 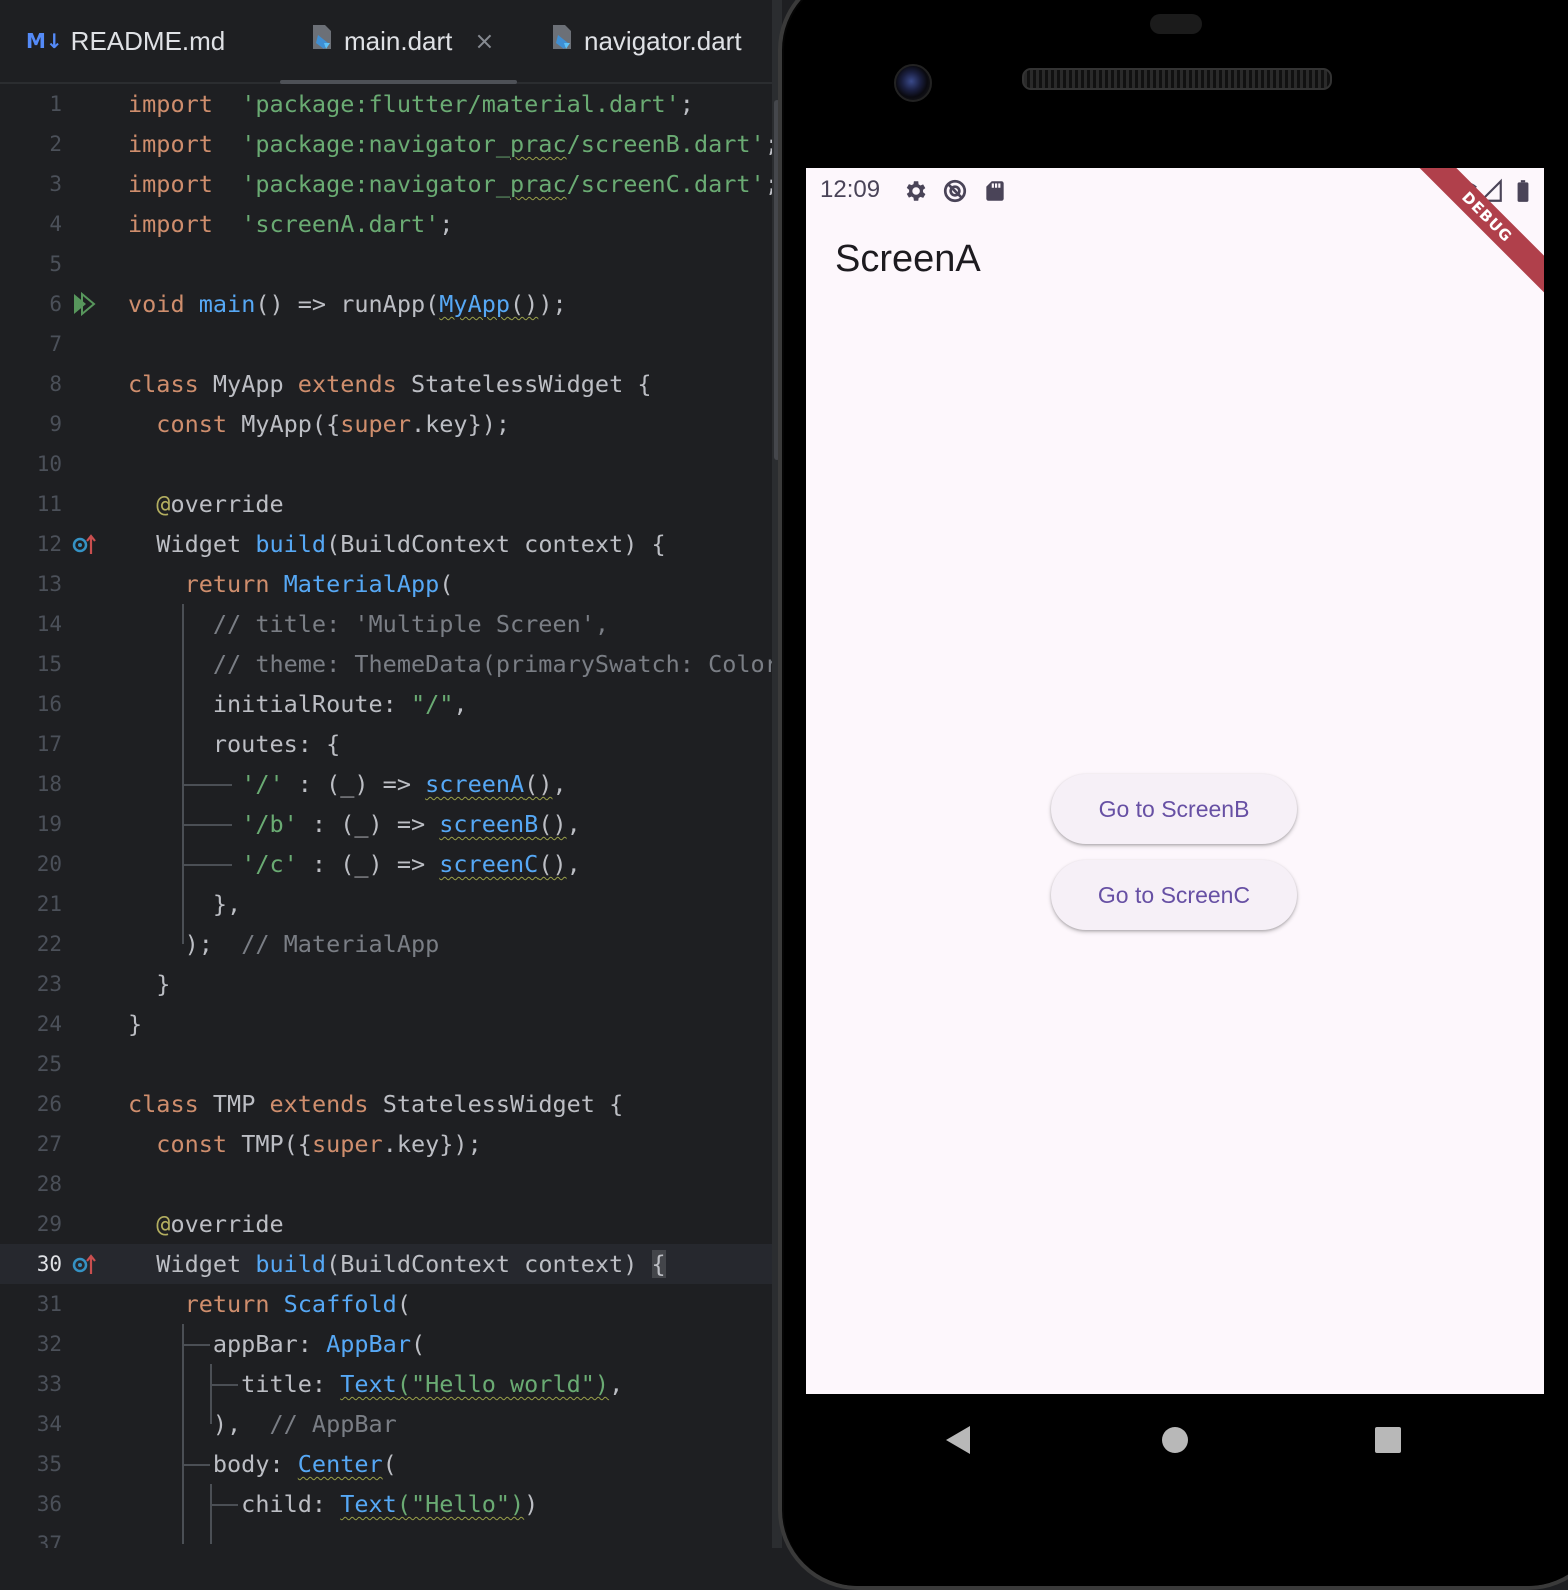 I want to click on code-line: 9 const MyApp({super.key});, so click(x=386, y=424).